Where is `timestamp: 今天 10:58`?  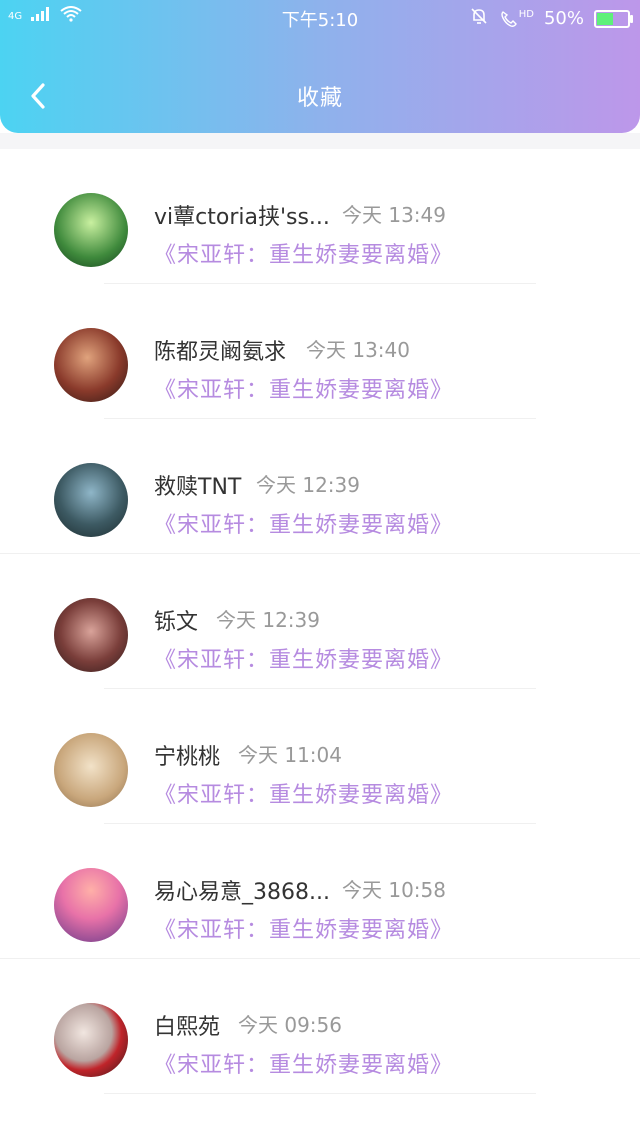 timestamp: 今天 10:58 is located at coordinates (394, 890).